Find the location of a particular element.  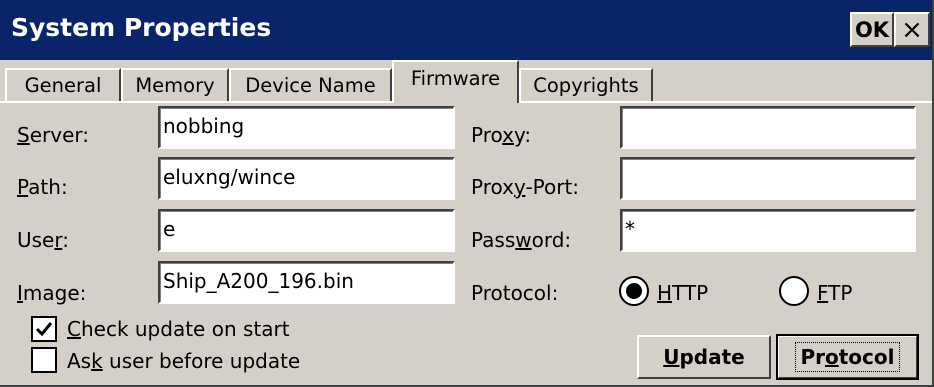

protocol-label: Protocol: is located at coordinates (515, 293).